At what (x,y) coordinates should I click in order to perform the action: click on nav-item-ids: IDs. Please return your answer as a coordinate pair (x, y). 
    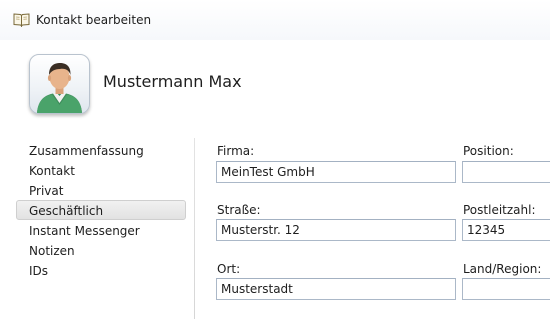
    Looking at the image, I should click on (101, 270).